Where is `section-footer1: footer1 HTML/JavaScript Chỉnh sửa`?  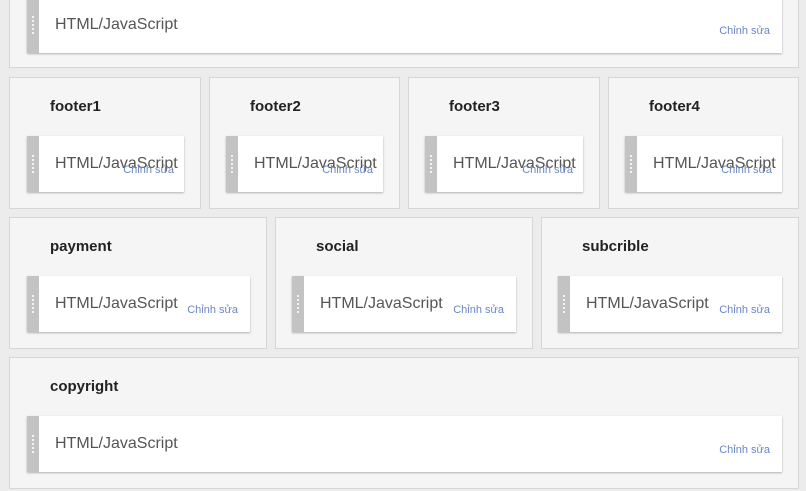
section-footer1: footer1 HTML/JavaScript Chỉnh sửa is located at coordinates (105, 143).